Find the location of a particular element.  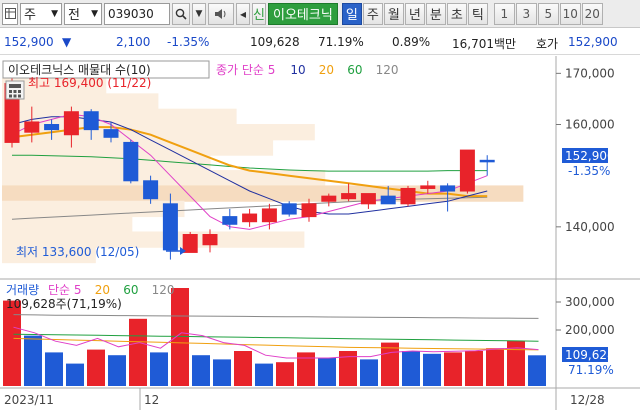

period-tab-3: 년 is located at coordinates (414, 13).